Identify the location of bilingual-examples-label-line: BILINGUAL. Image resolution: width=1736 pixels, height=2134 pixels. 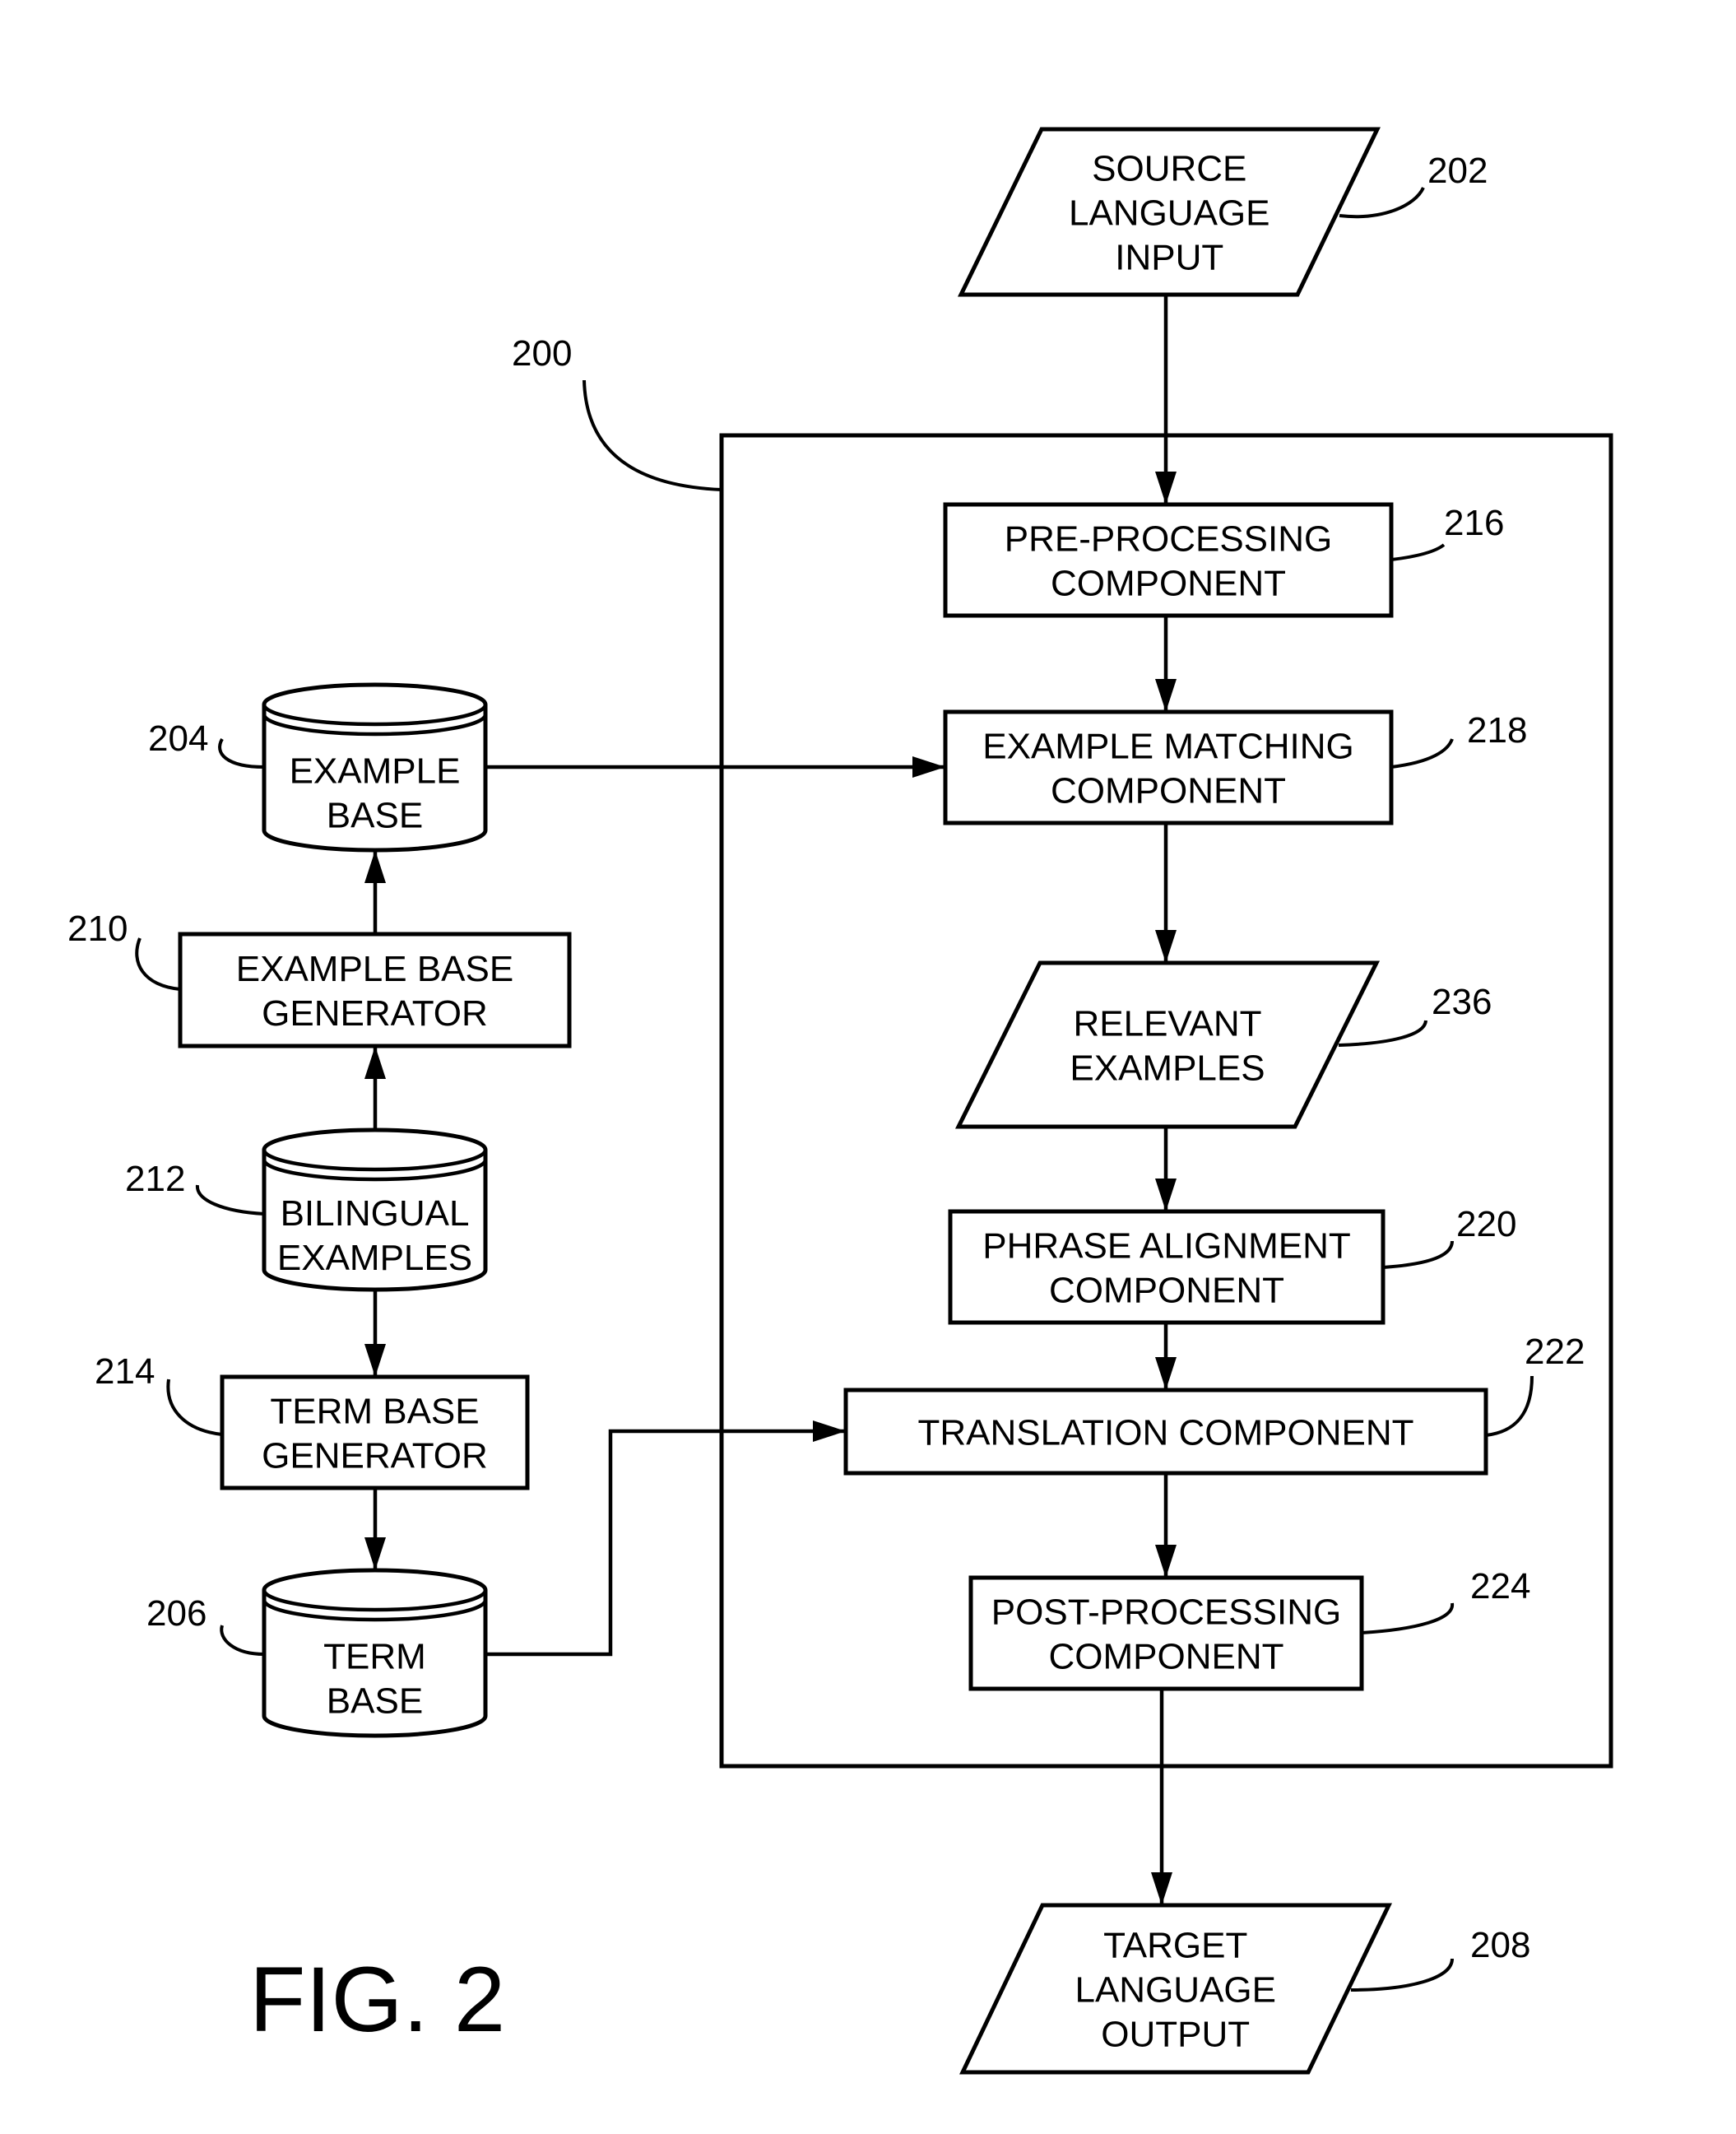
(375, 1213).